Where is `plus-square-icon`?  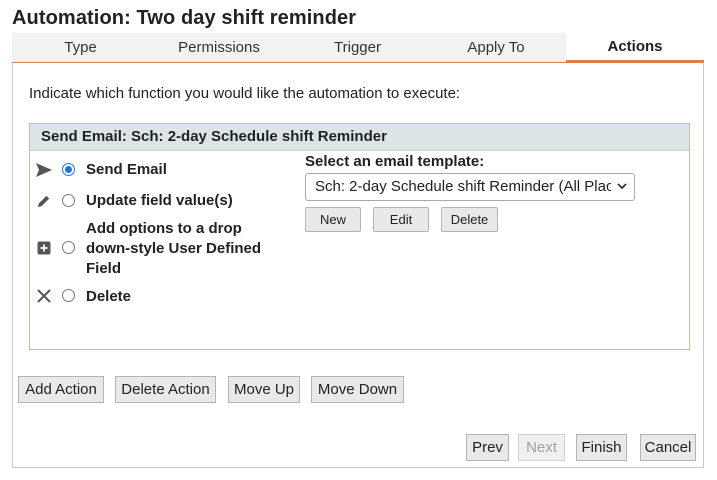 plus-square-icon is located at coordinates (44, 248).